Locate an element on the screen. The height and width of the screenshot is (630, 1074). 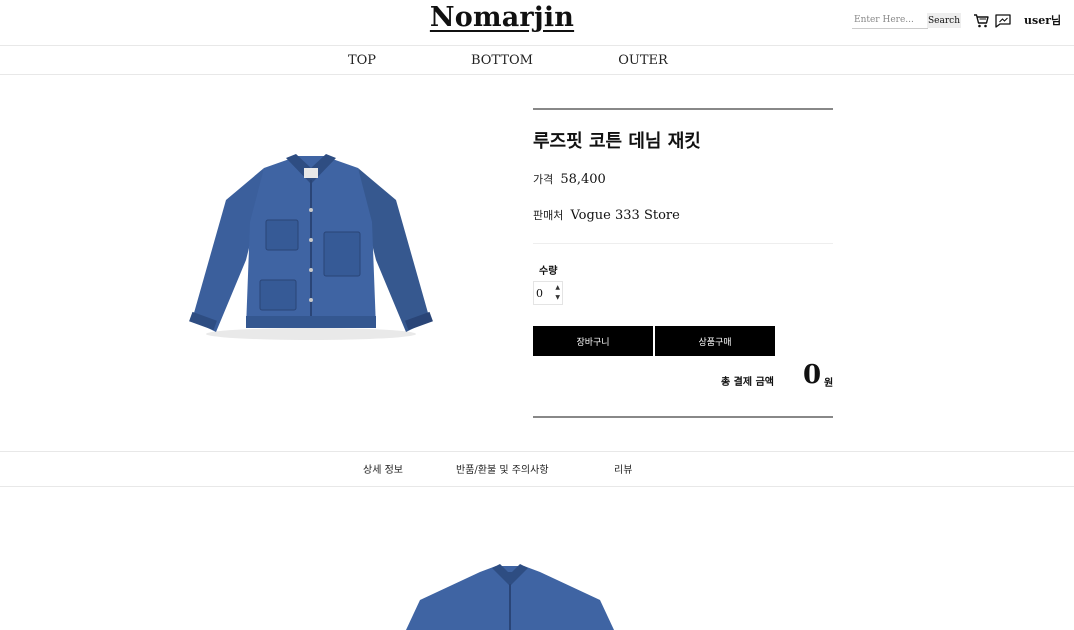
quantity-value: 0 is located at coordinates (539, 293).